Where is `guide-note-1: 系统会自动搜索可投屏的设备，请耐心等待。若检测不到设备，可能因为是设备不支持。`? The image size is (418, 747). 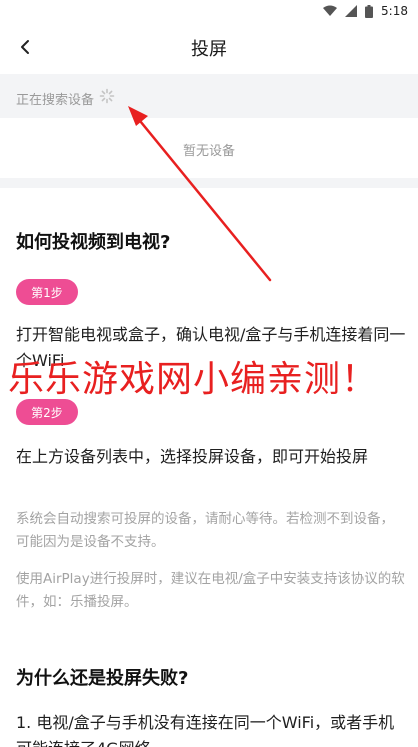 guide-note-1: 系统会自动搜索可投屏的设备，请耐心等待。若检测不到设备，可能因为是设备不支持。 is located at coordinates (205, 530).